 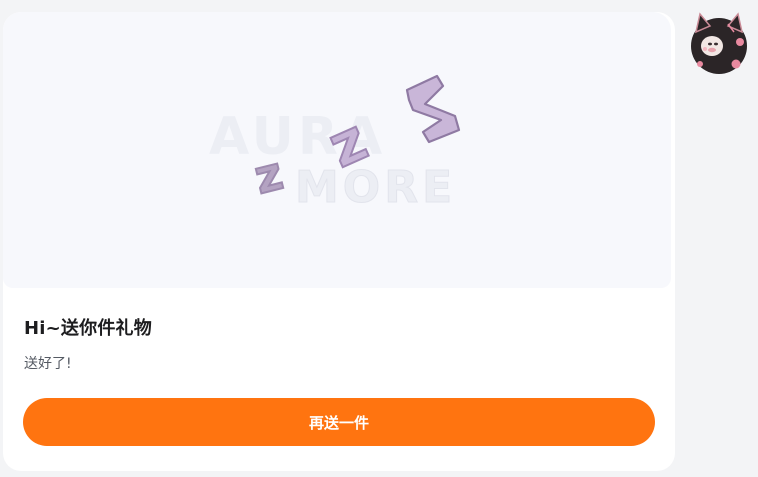 I want to click on send-another-gift-button: 再送一件, so click(x=339, y=422).